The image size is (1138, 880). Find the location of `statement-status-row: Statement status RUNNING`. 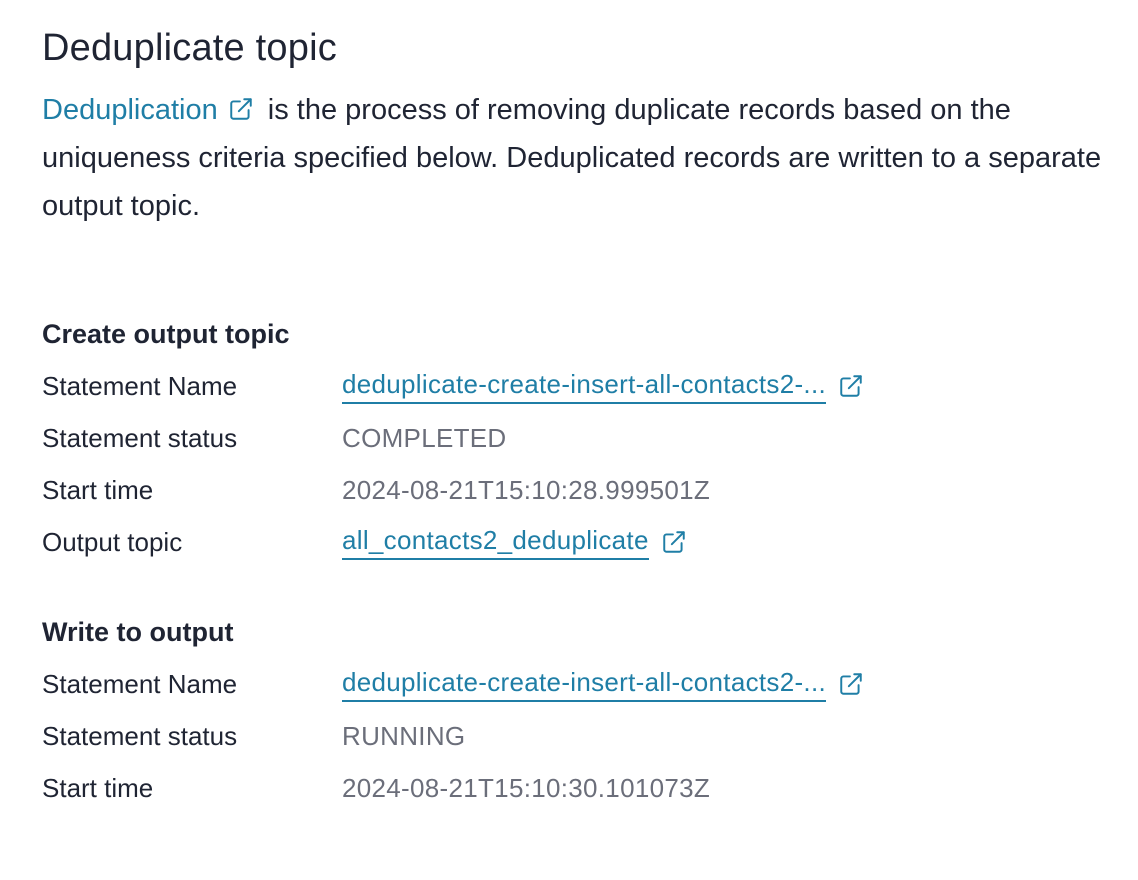

statement-status-row: Statement status RUNNING is located at coordinates (569, 736).